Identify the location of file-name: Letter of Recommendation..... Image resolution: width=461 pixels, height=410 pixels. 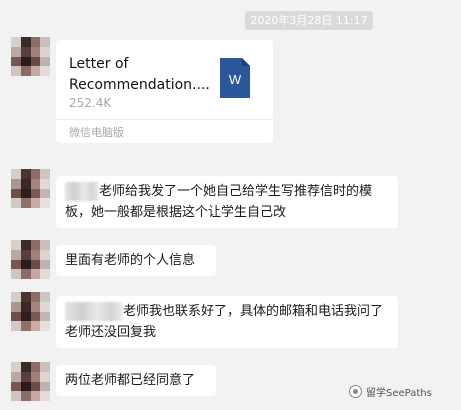
(139, 74).